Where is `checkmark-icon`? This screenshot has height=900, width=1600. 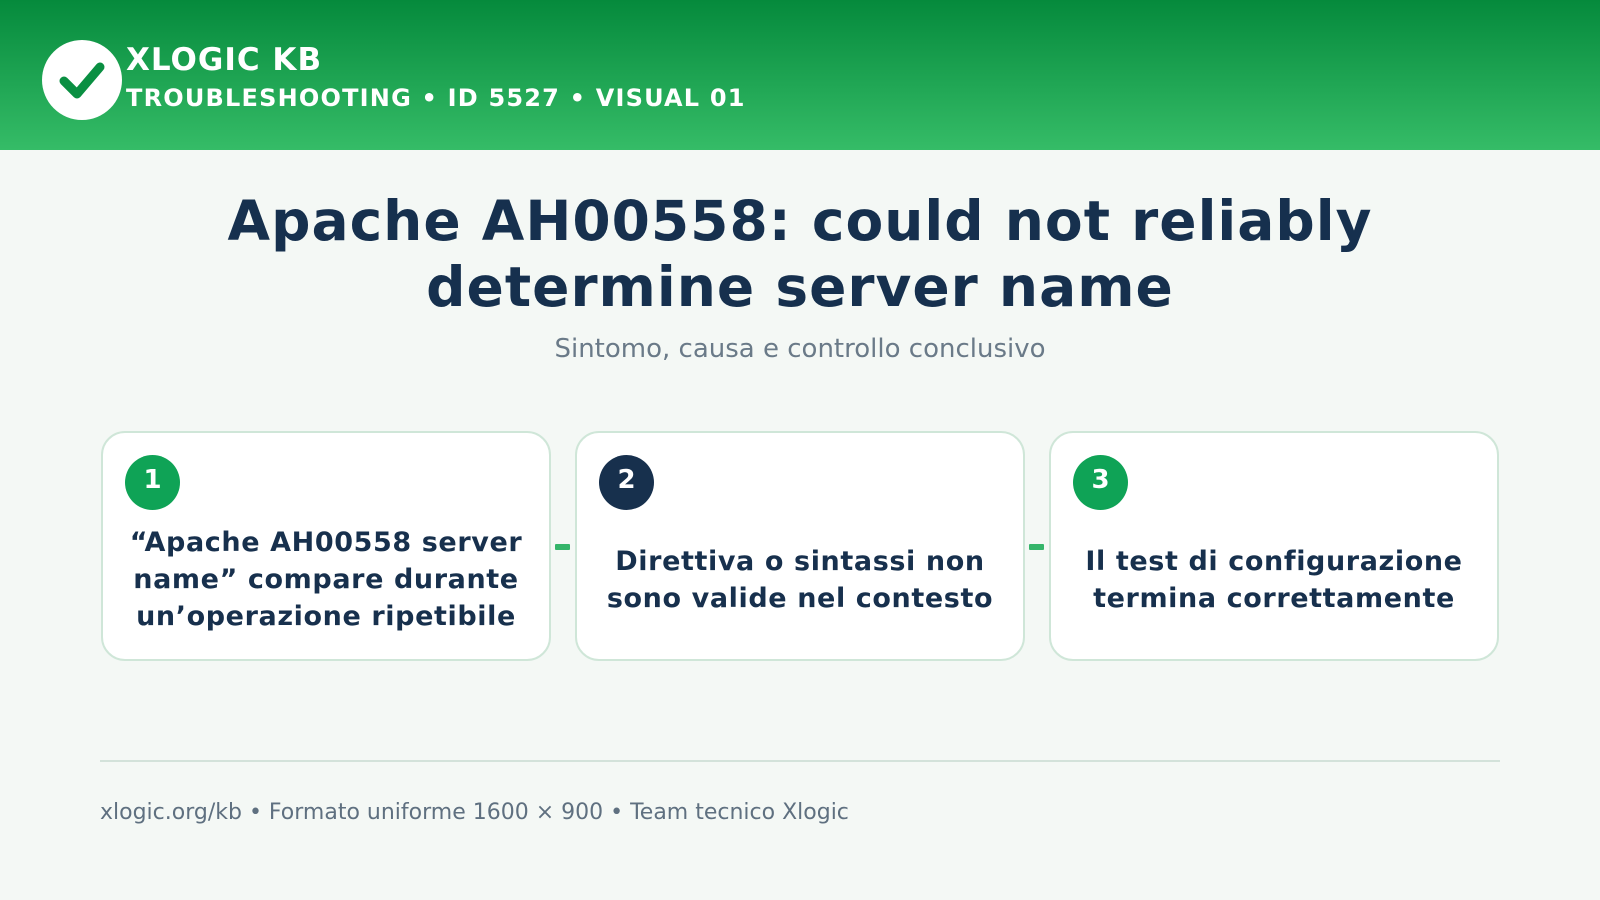
checkmark-icon is located at coordinates (82, 80).